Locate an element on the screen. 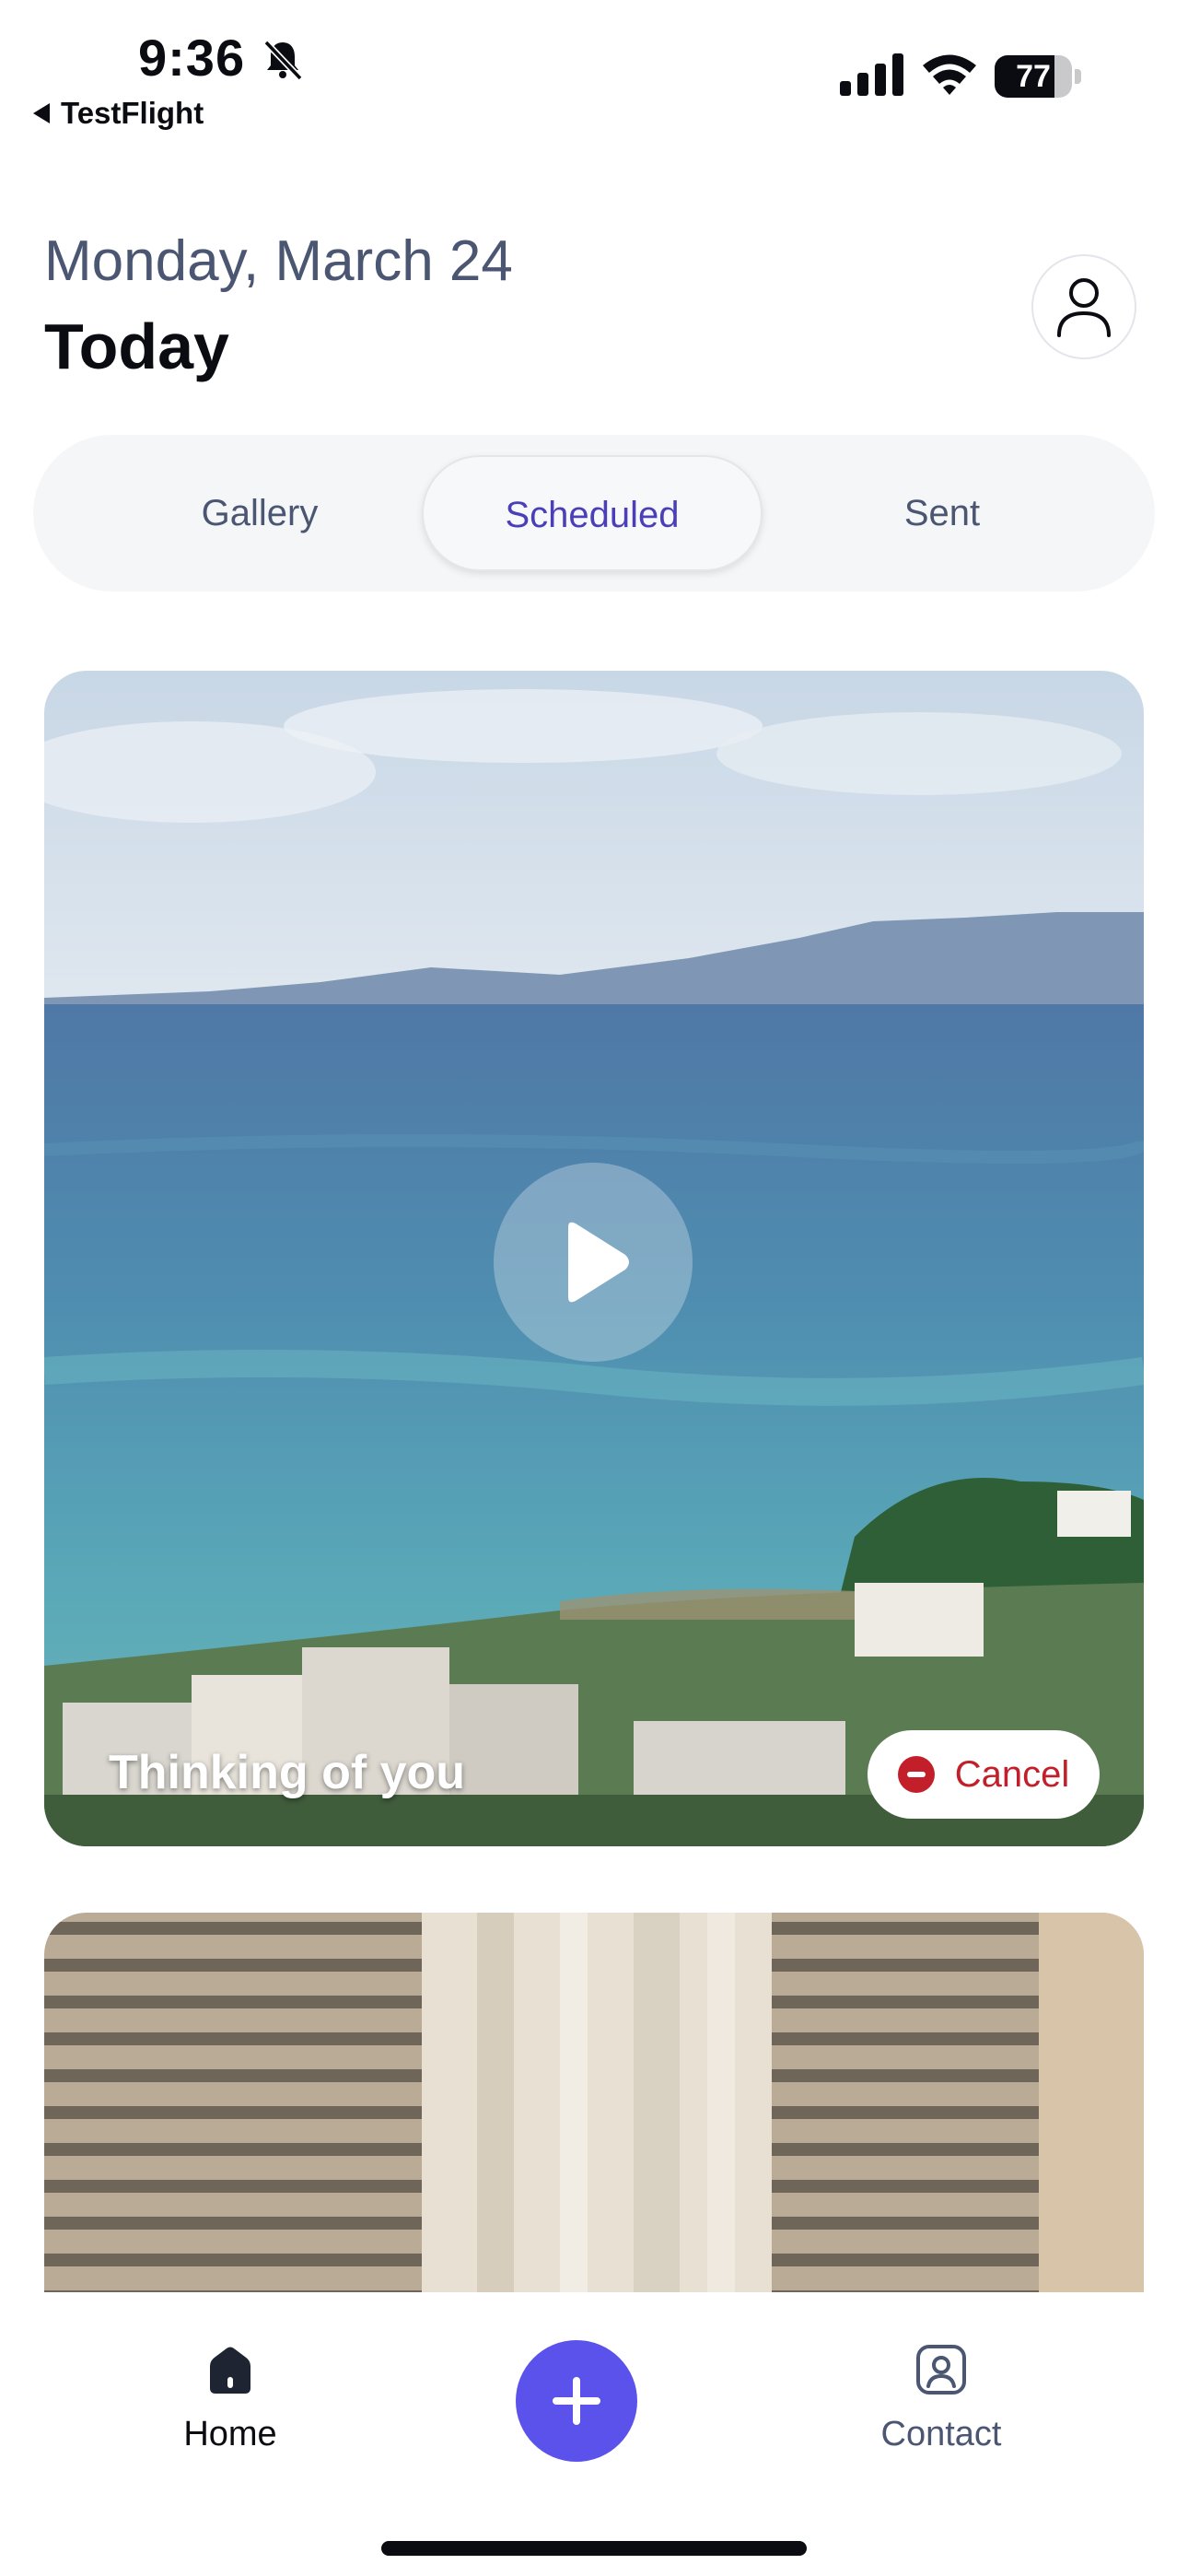 The height and width of the screenshot is (2576, 1188). cellular-signal-icon is located at coordinates (871, 74).